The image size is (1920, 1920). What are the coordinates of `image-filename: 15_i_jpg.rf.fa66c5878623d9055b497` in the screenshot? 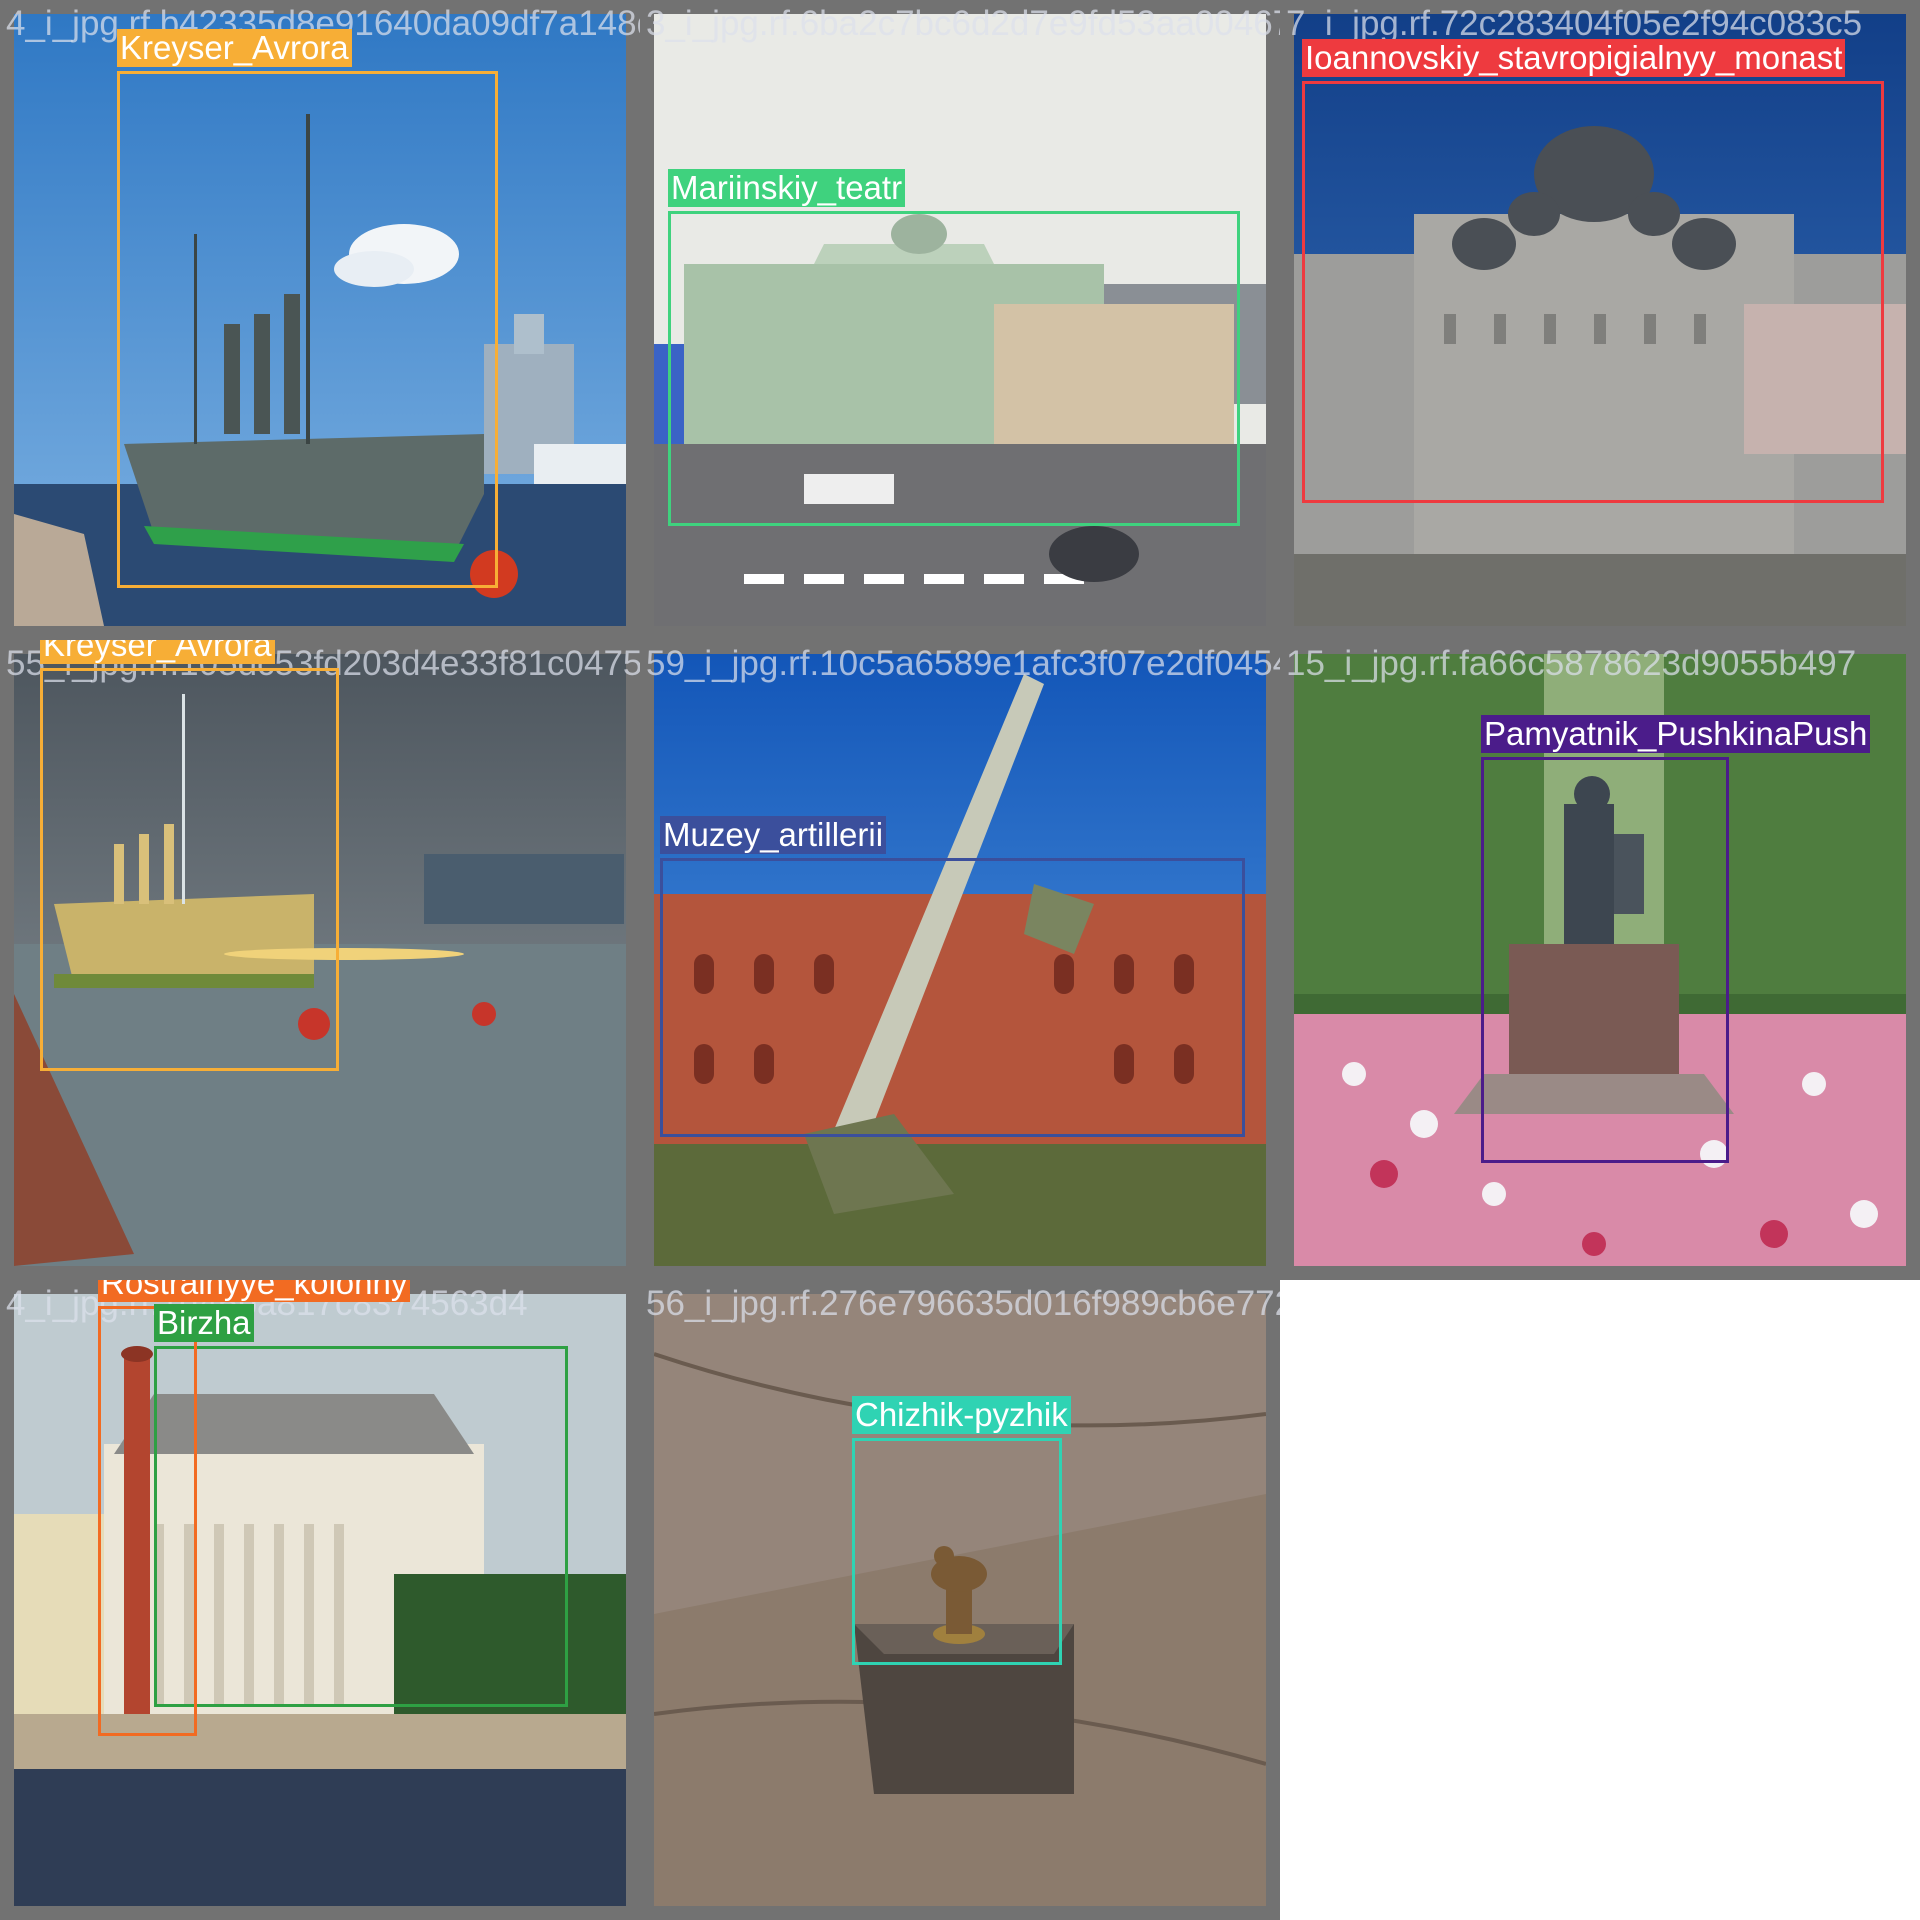 It's located at (1571, 663).